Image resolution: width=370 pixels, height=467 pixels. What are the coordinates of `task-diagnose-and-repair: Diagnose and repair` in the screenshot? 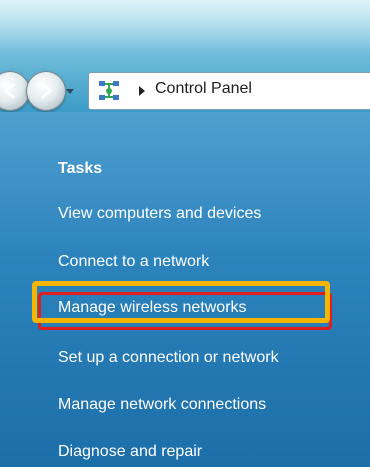 It's located at (130, 452).